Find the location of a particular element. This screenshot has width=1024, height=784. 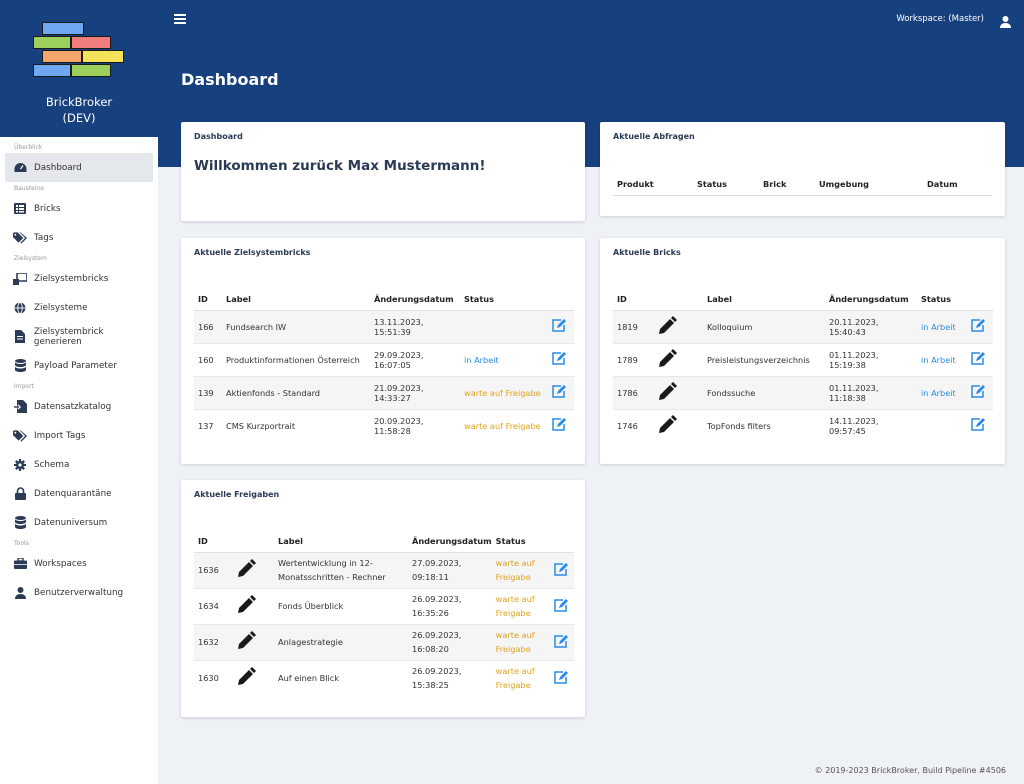

lock-icon is located at coordinates (20, 494).